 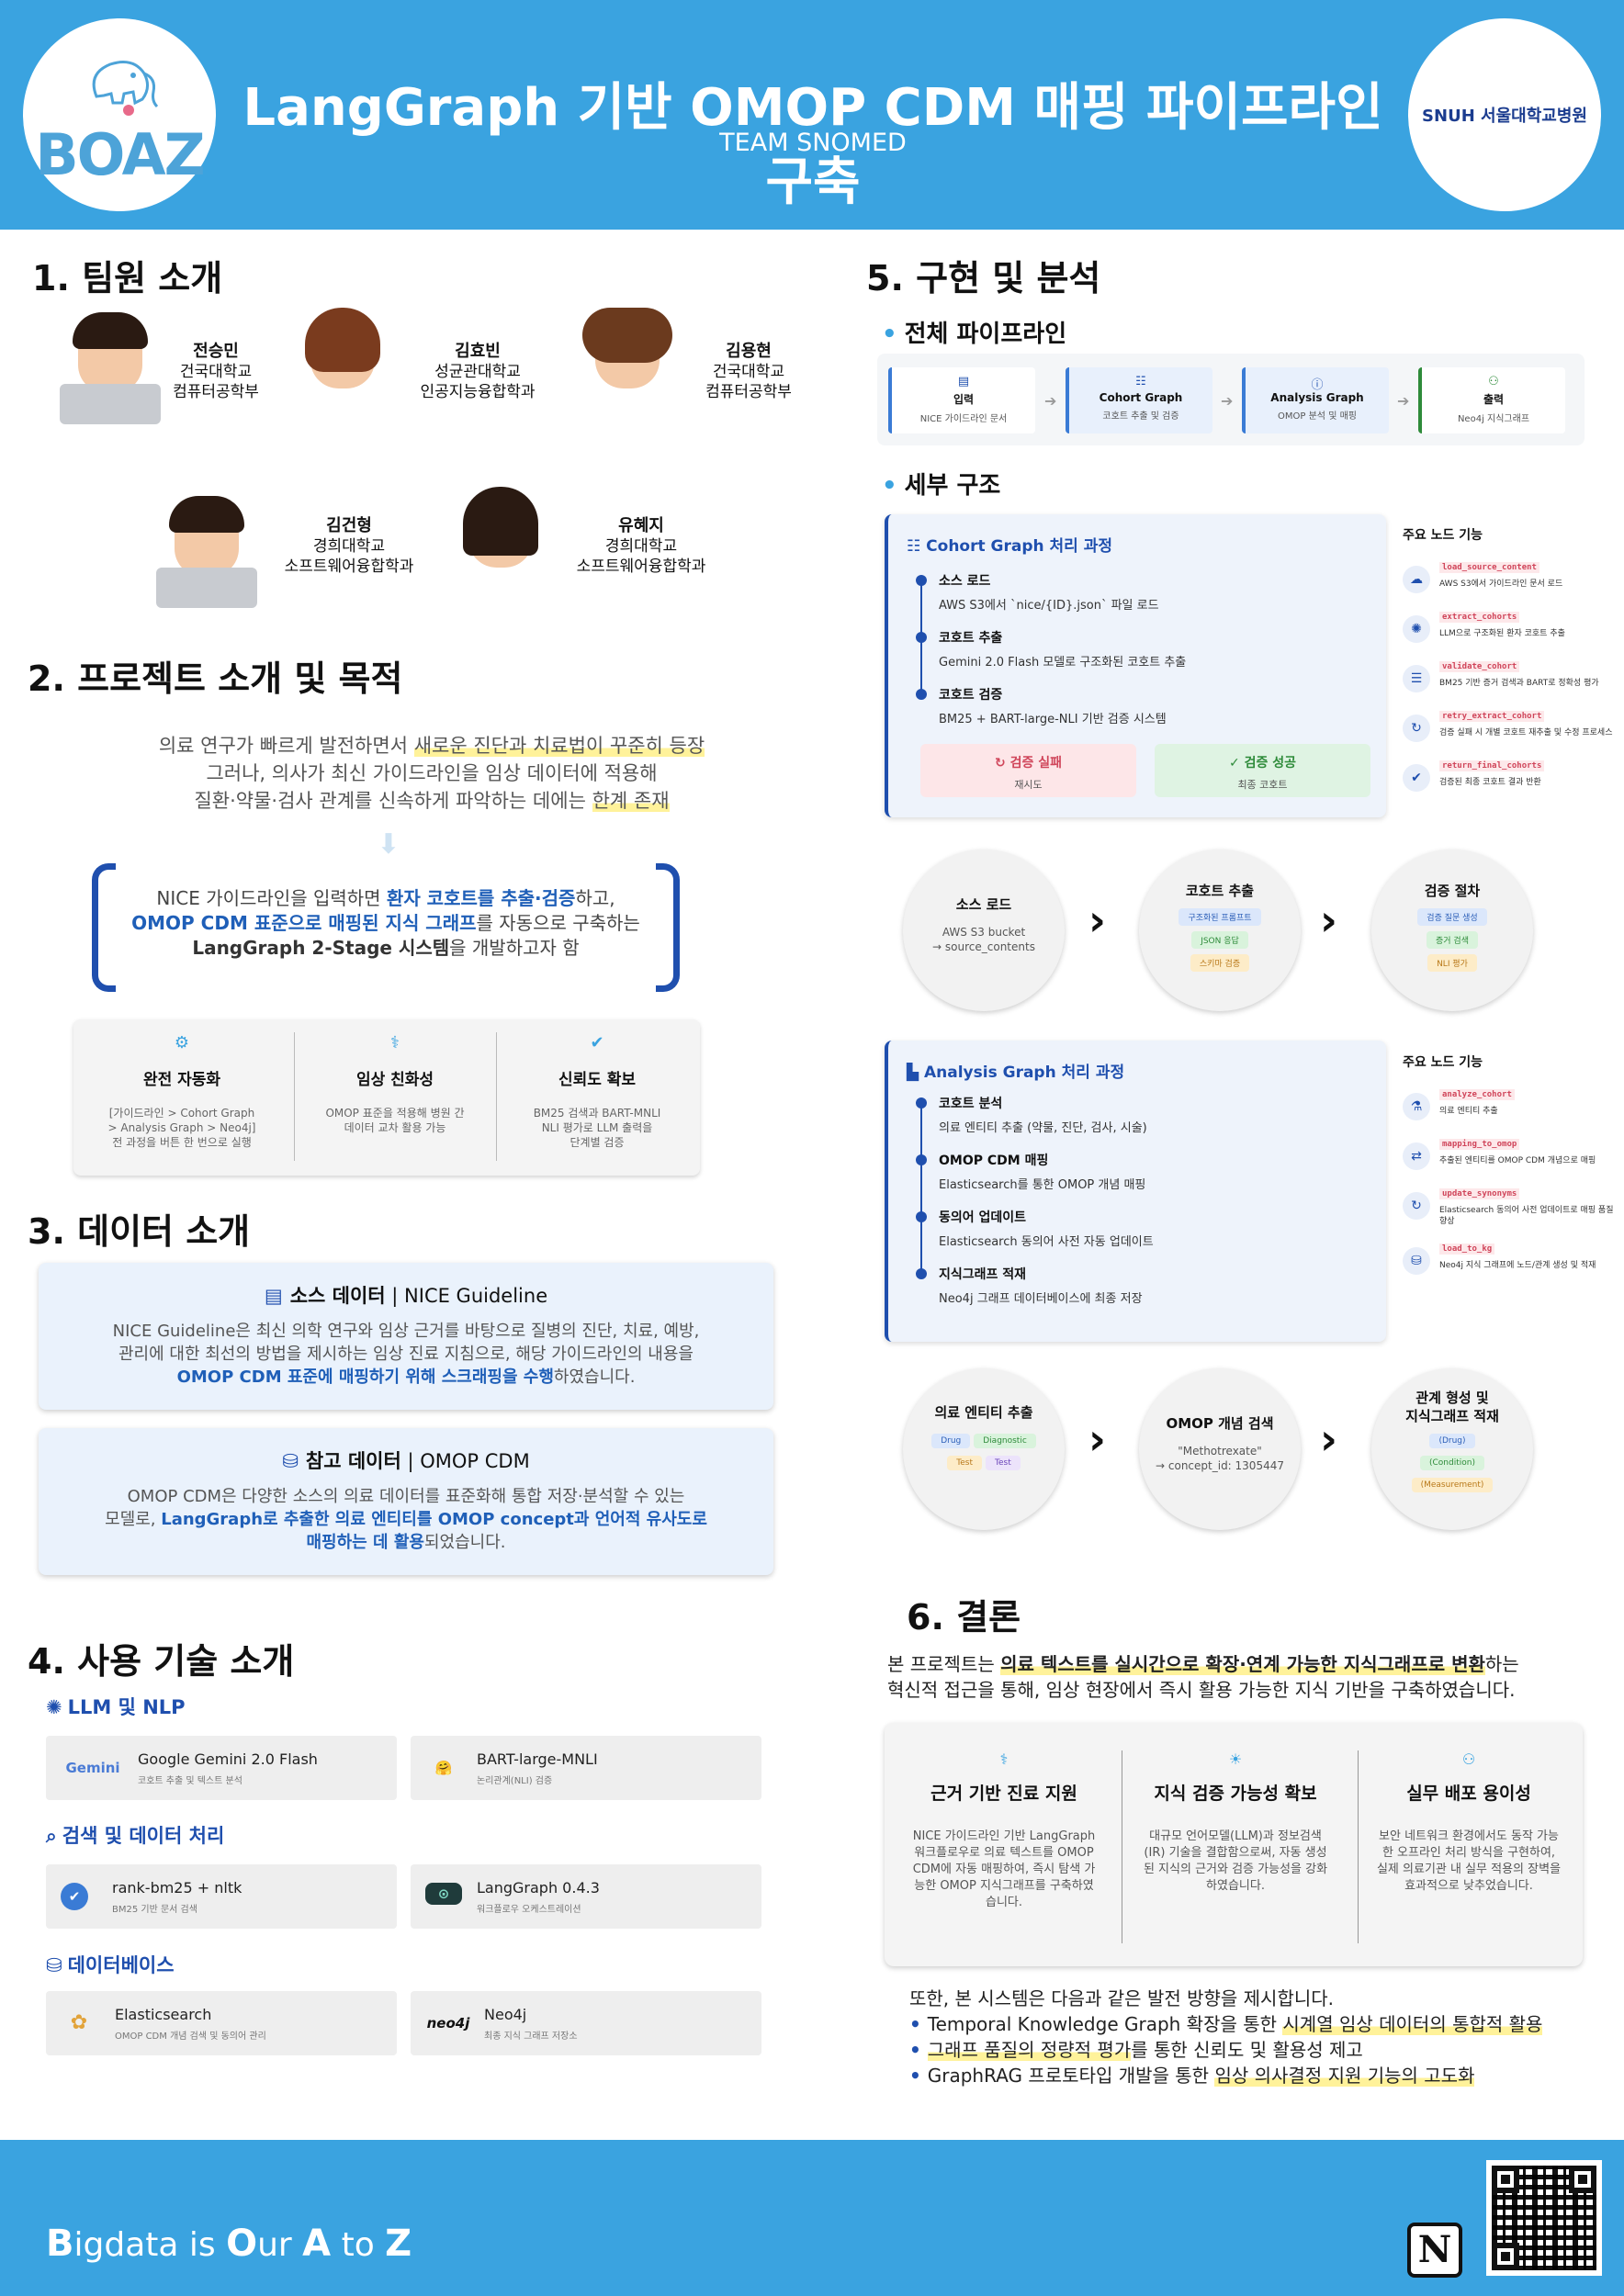 What do you see at coordinates (984, 930) in the screenshot?
I see `process-circle: 소스 로드 AWS S3 bucket → source_contents` at bounding box center [984, 930].